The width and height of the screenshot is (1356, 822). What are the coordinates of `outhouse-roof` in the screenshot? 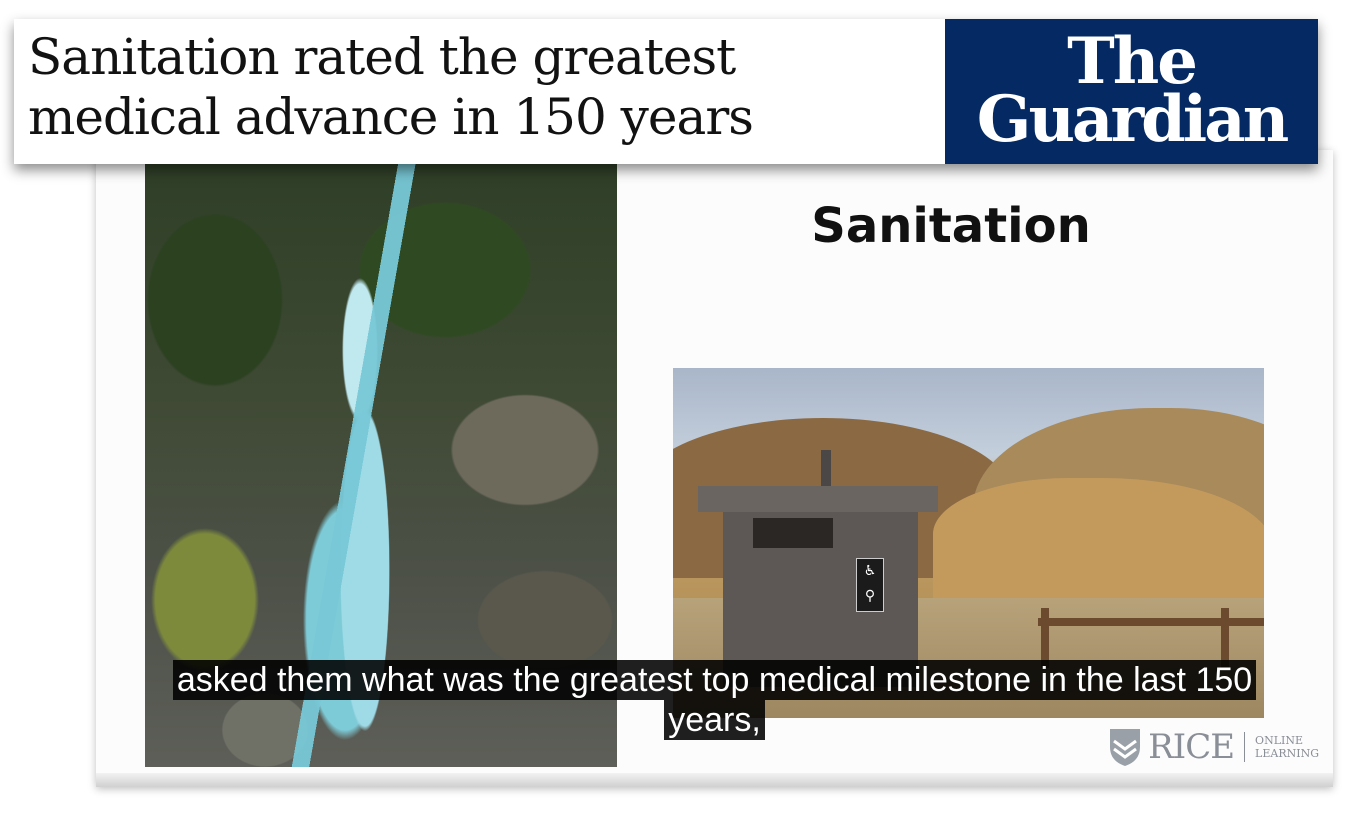 It's located at (818, 499).